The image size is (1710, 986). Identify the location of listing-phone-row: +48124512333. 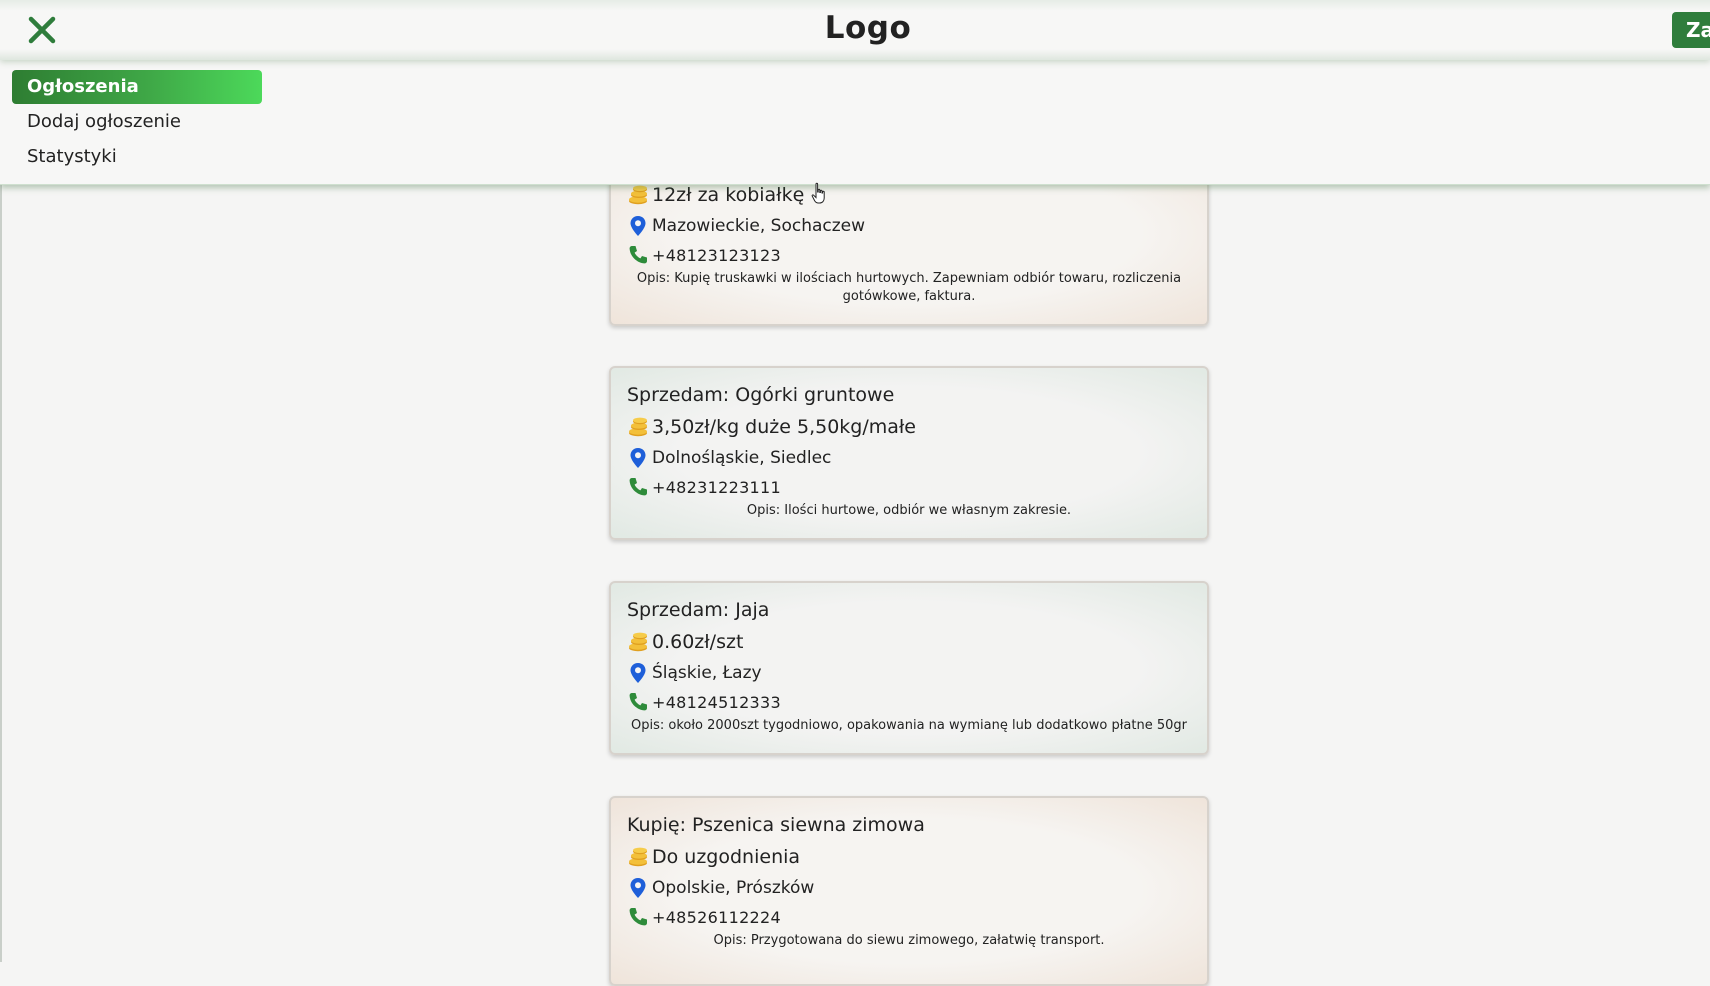
(909, 702).